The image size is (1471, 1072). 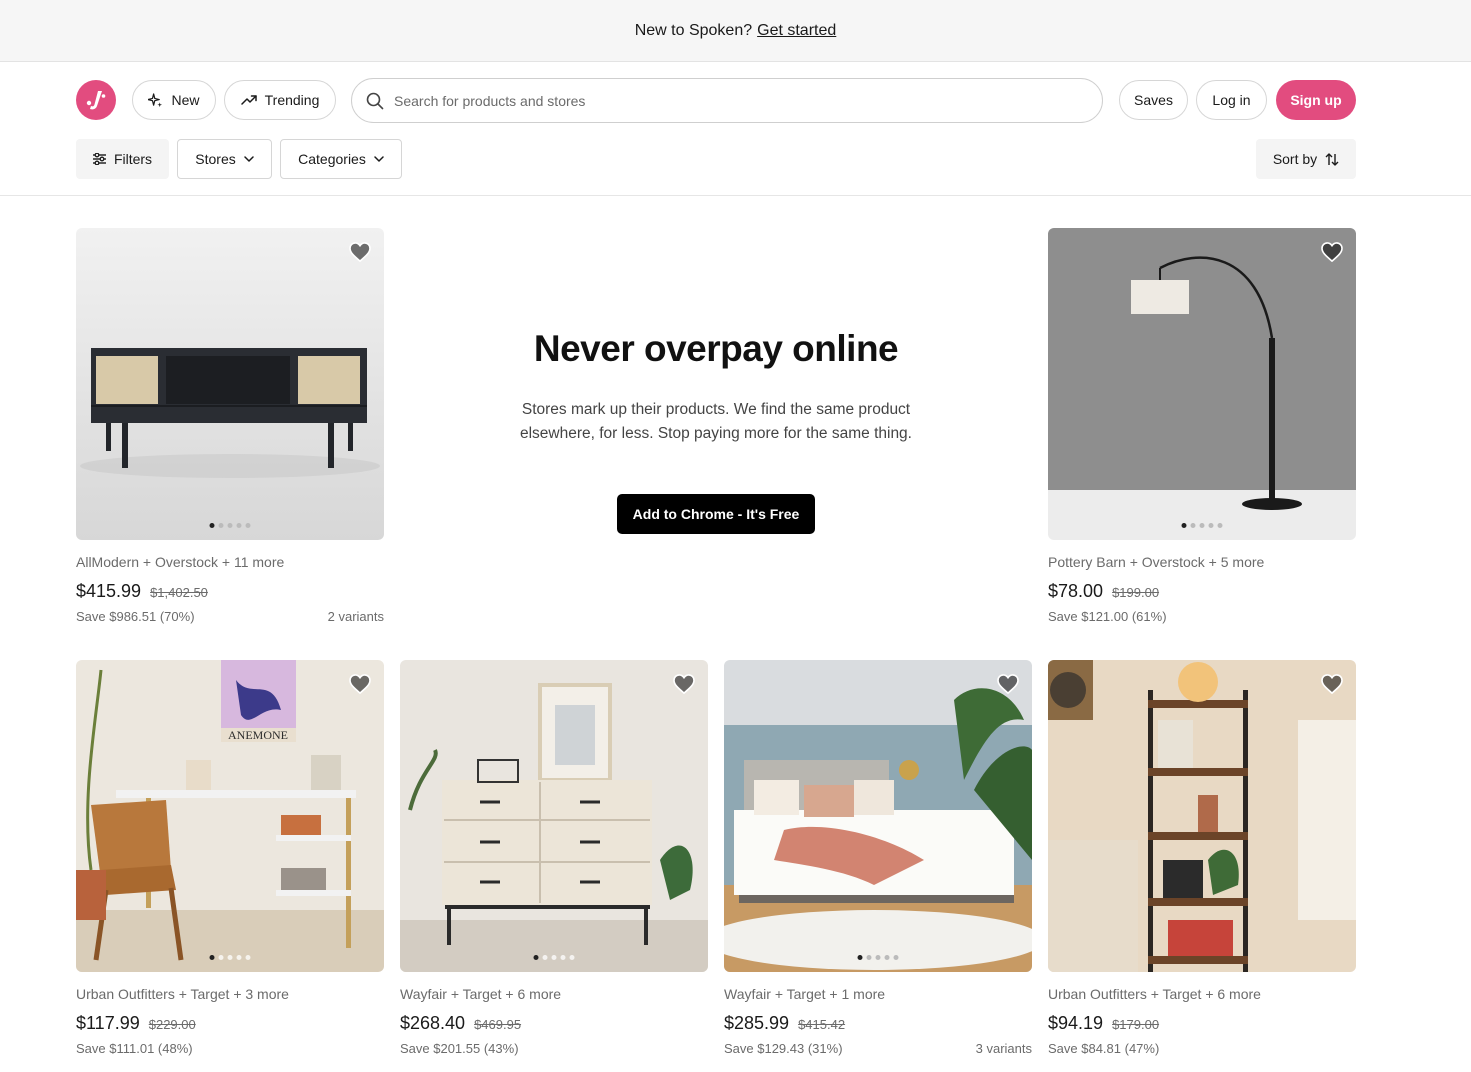 What do you see at coordinates (757, 1023) in the screenshot?
I see `product-price: $285.99` at bounding box center [757, 1023].